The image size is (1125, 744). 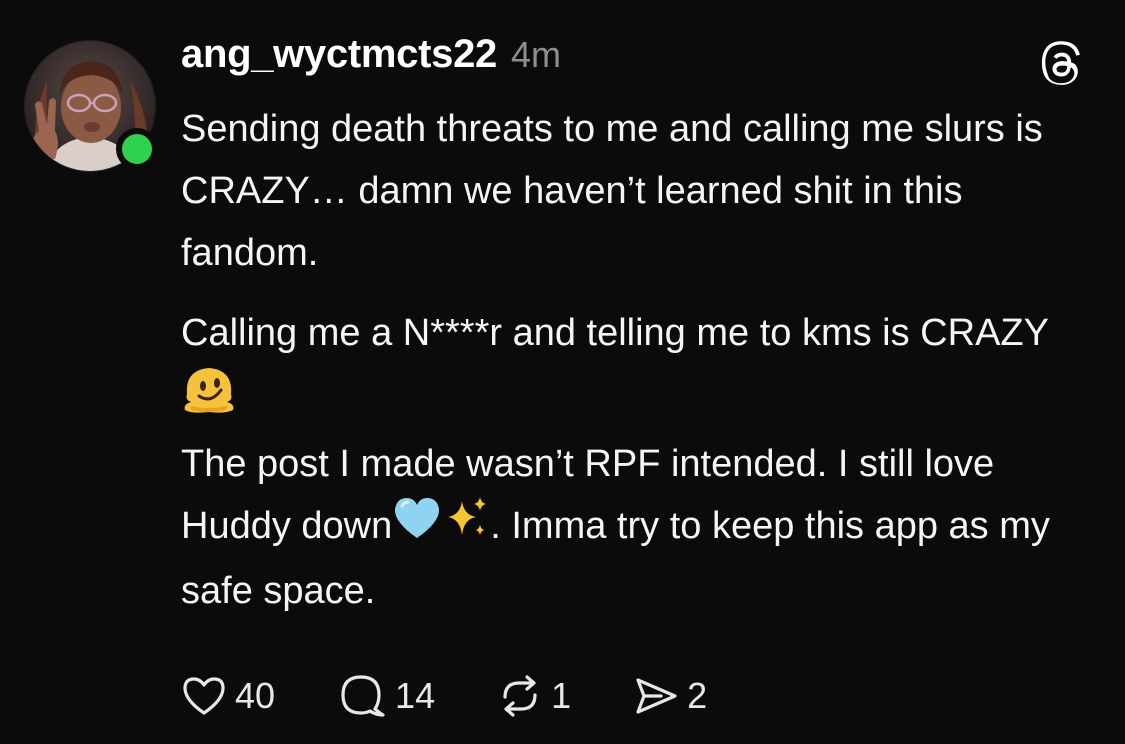 What do you see at coordinates (255, 695) in the screenshot?
I see `like-count: 40` at bounding box center [255, 695].